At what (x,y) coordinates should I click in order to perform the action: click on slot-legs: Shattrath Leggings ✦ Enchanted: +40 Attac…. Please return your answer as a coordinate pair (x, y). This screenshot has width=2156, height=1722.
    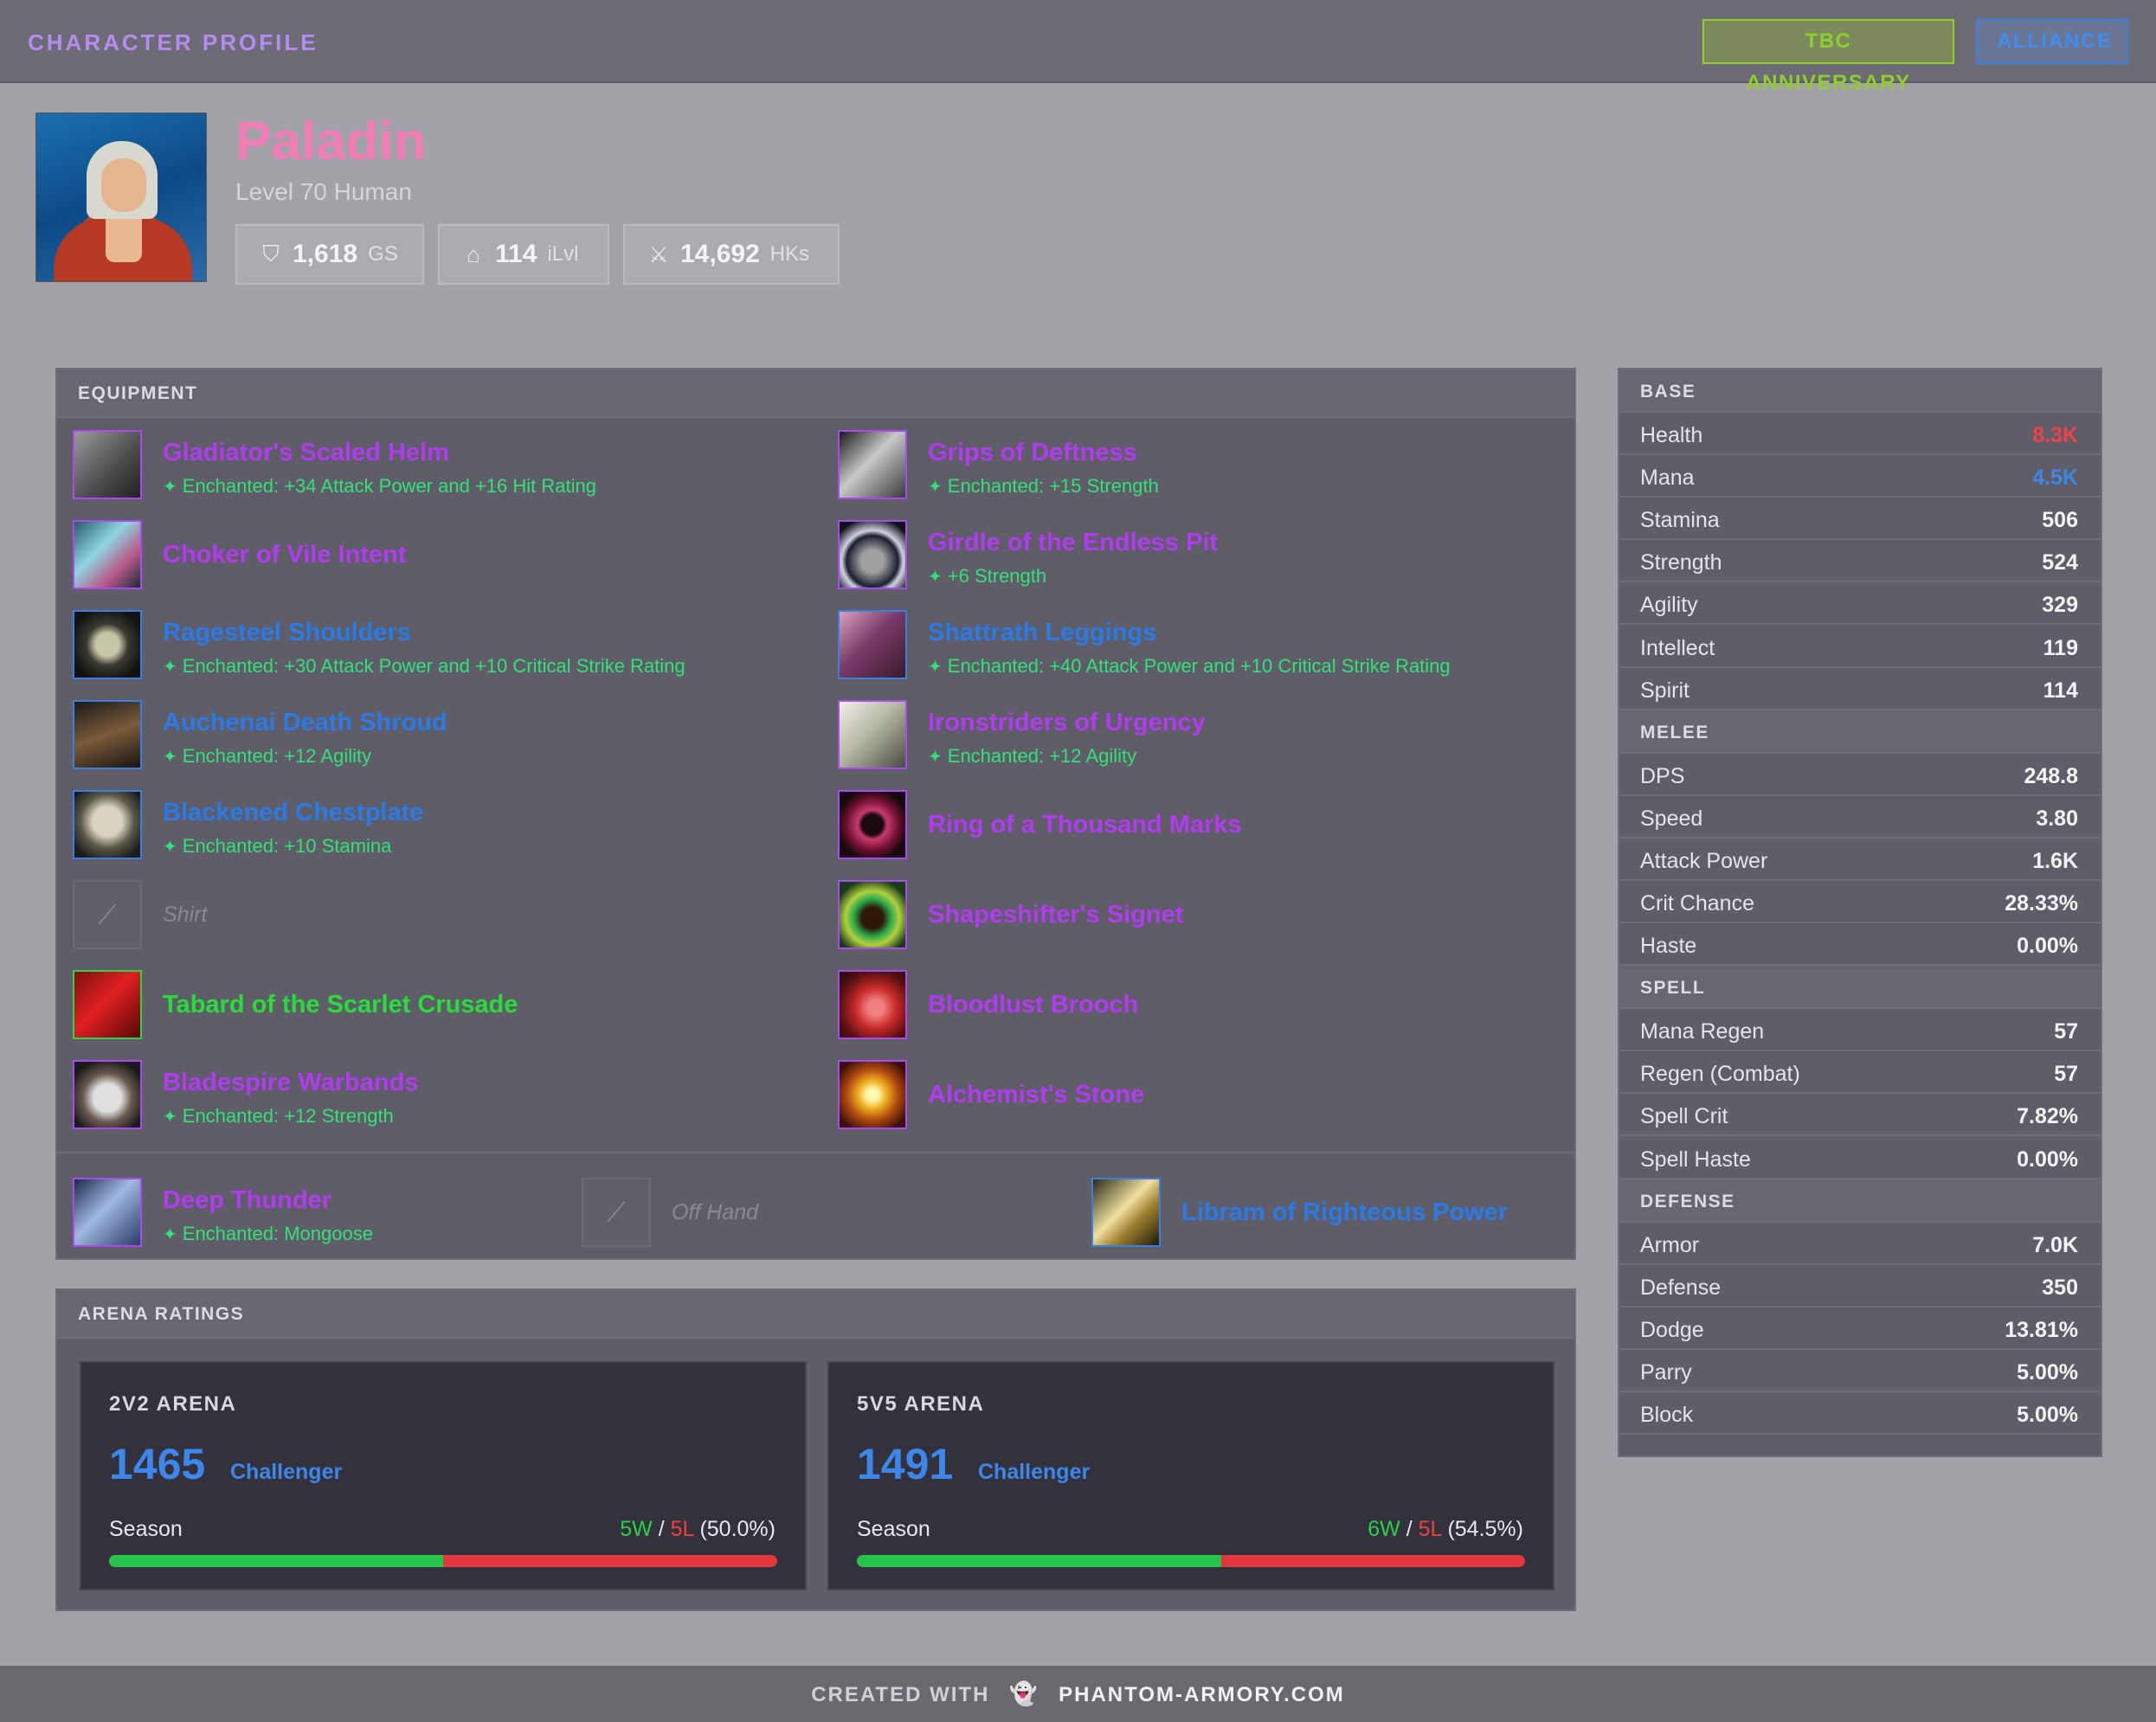
    Looking at the image, I should click on (1210, 649).